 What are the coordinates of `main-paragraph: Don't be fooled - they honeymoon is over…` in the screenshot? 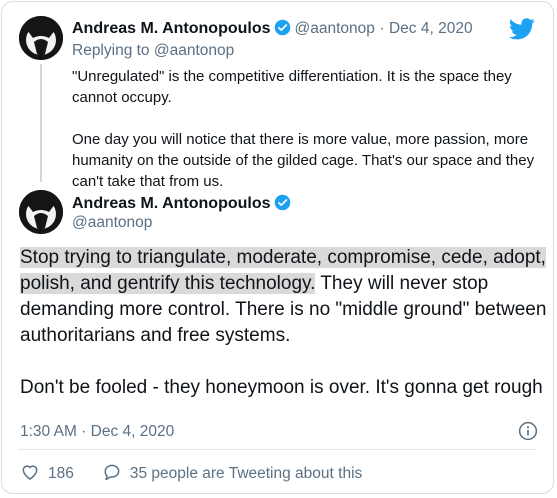 It's located at (281, 387).